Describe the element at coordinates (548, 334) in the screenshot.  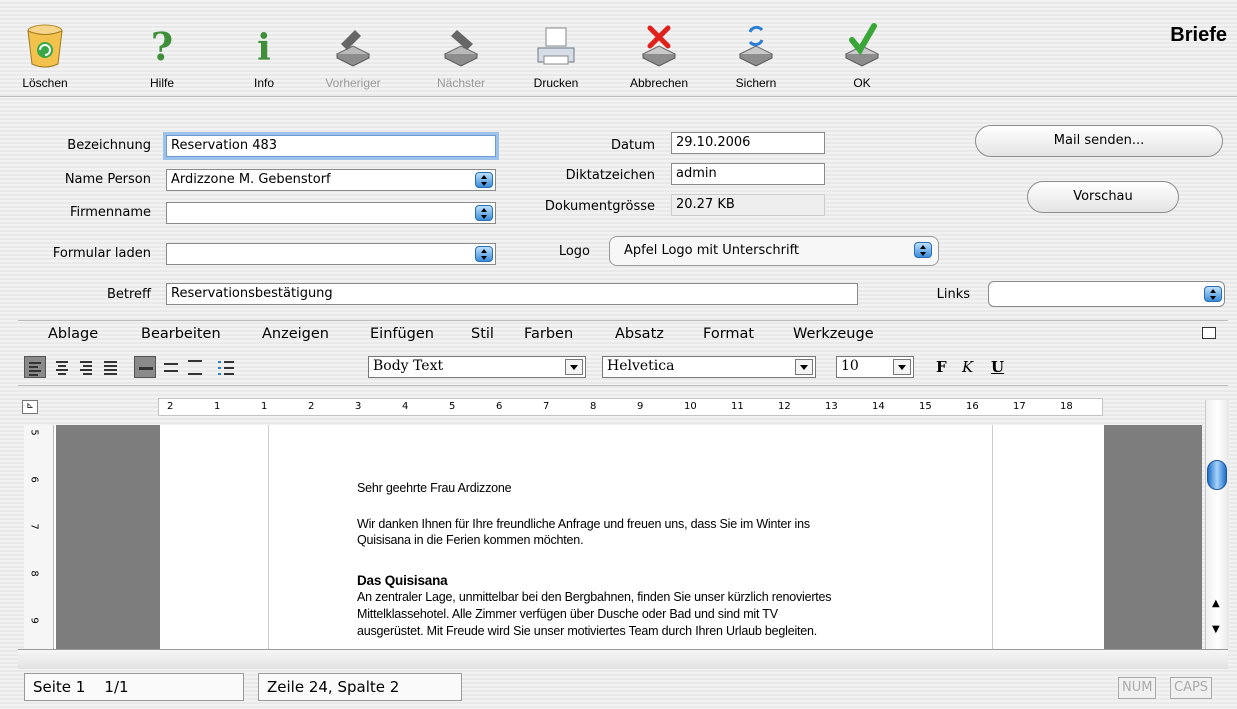
I see `menu-farben: Farben` at that location.